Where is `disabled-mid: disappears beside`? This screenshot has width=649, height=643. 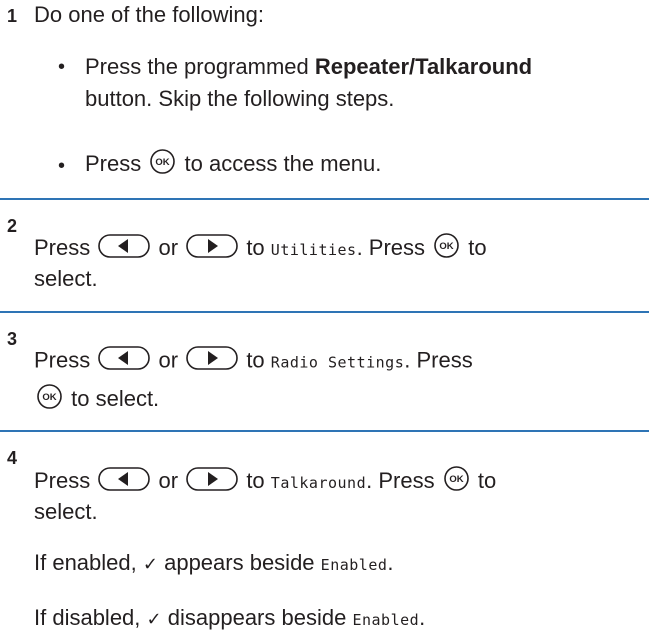 disabled-mid: disappears beside is located at coordinates (257, 617).